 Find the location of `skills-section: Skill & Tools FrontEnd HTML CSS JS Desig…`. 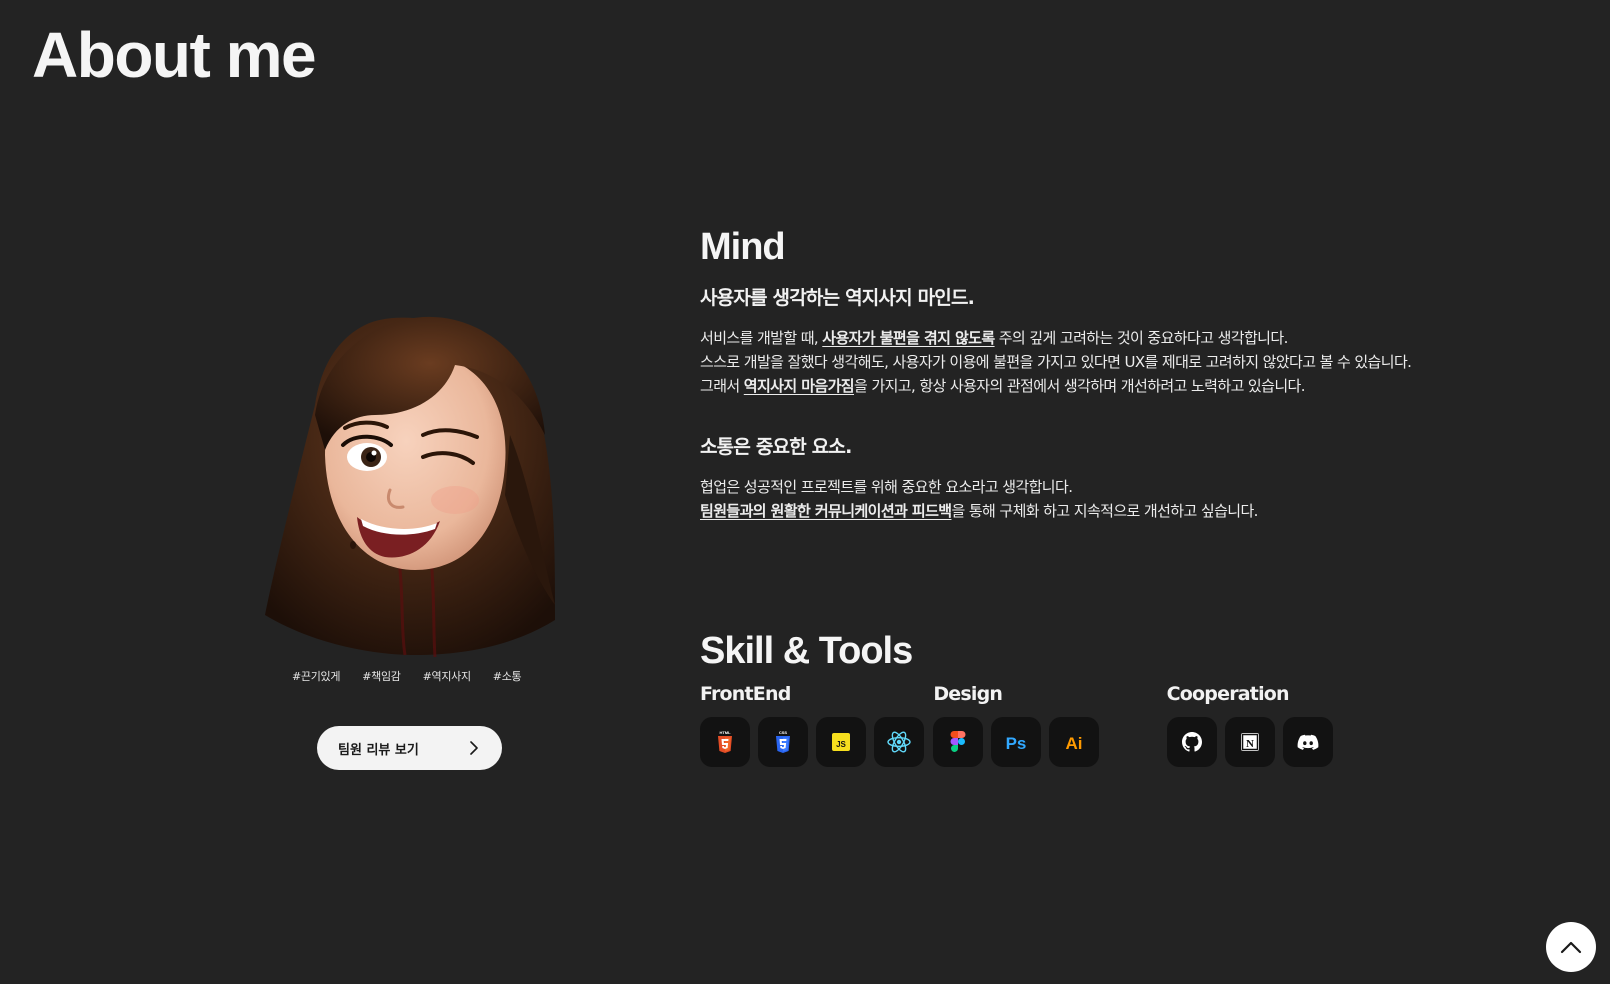

skills-section: Skill & Tools FrontEnd HTML CSS JS Desig… is located at coordinates (1050, 698).